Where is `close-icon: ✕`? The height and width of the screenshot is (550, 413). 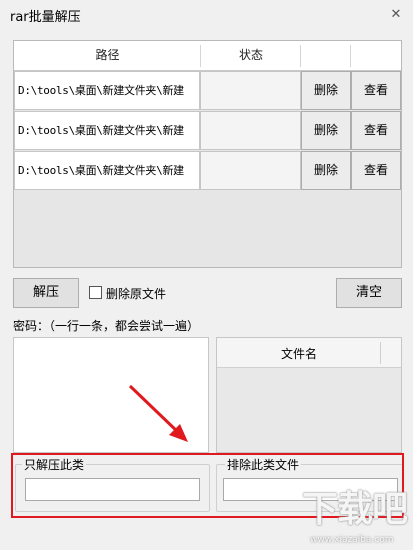 close-icon: ✕ is located at coordinates (396, 15).